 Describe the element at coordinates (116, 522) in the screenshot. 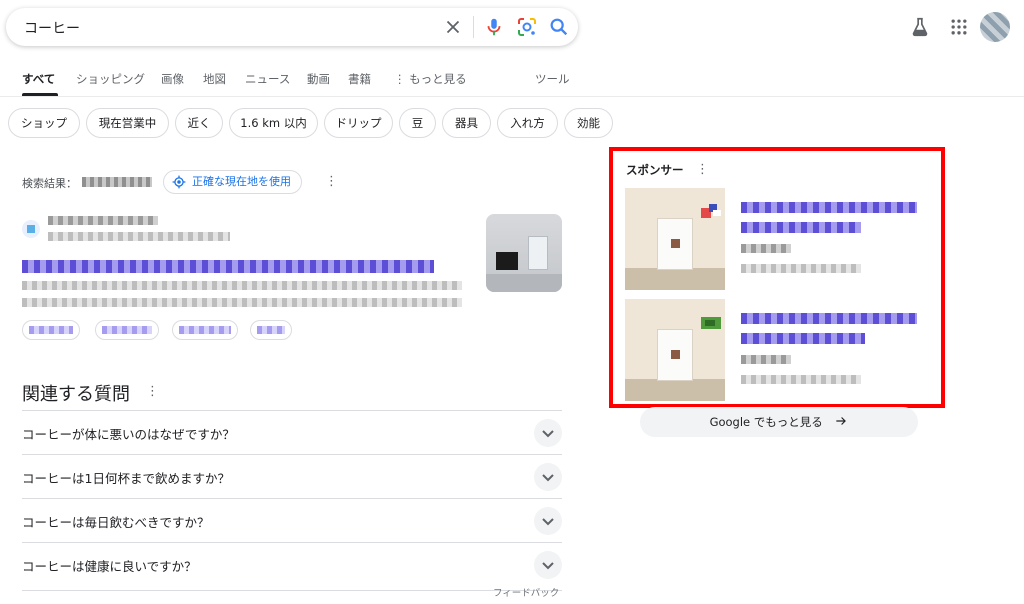

I see `related-question-text: コーヒーは毎日飲むべきですか？` at that location.